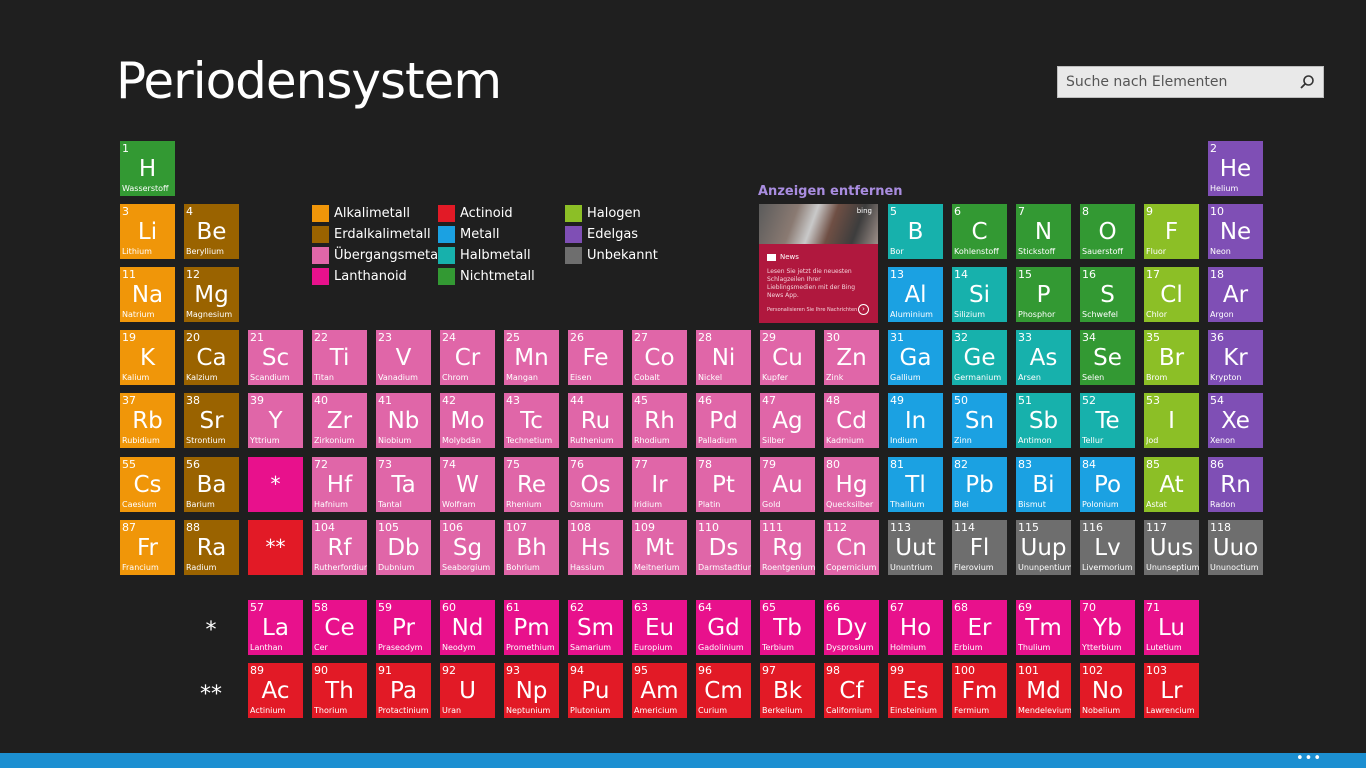  I want to click on element-tile-ir: 77 Ir Iridium, so click(659, 484).